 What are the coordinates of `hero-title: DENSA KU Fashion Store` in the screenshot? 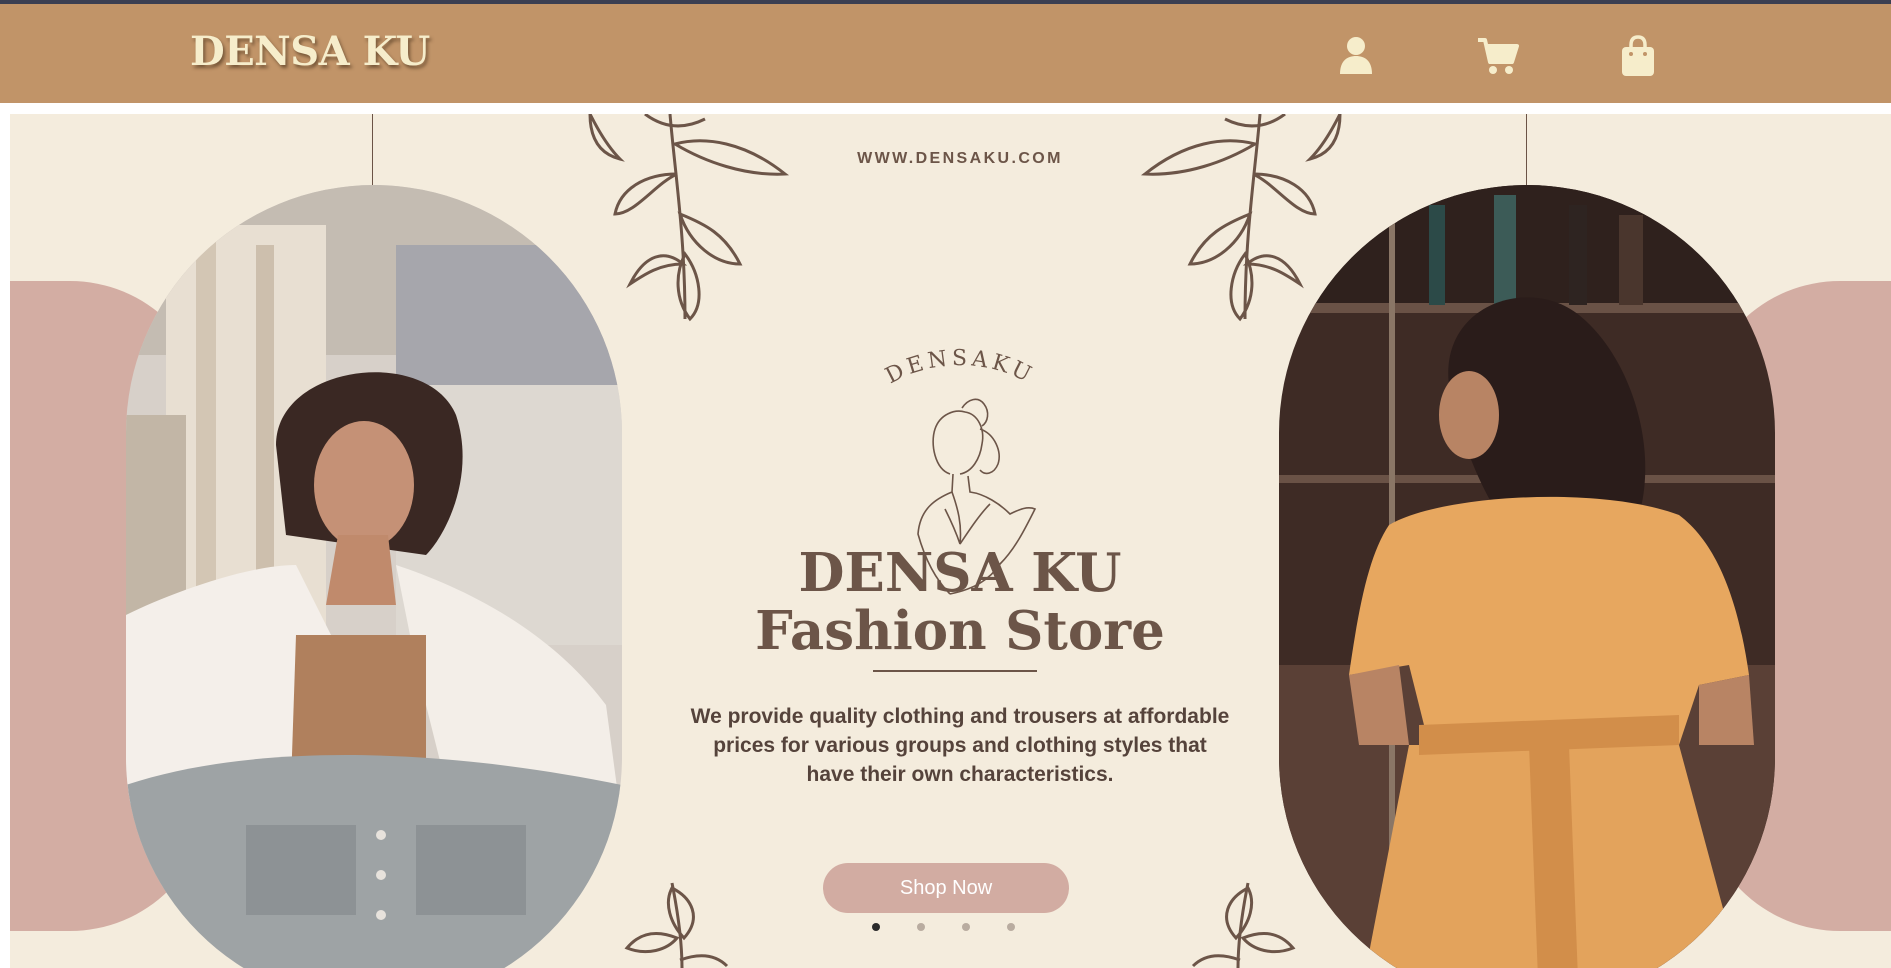 It's located at (960, 602).